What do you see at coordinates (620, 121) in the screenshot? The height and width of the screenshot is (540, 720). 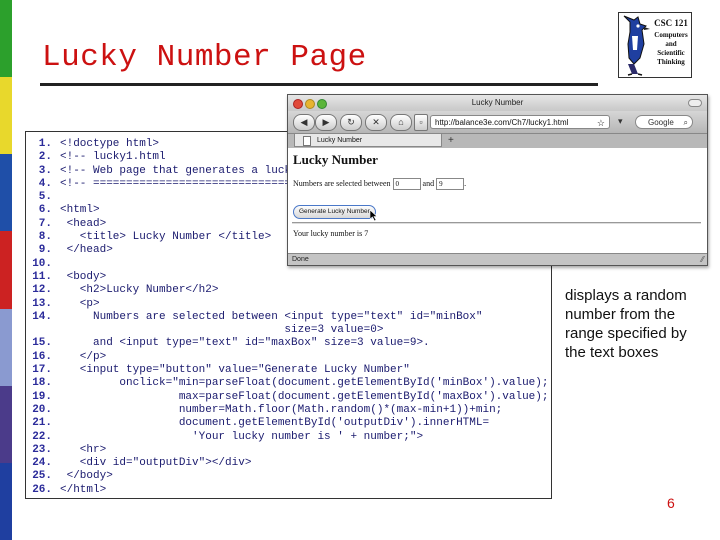 I see `page-menu-icon: ▾` at bounding box center [620, 121].